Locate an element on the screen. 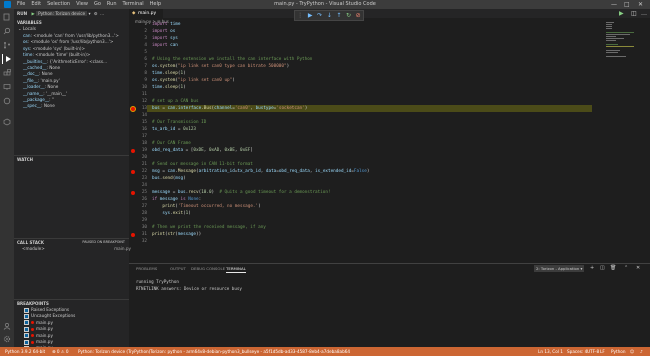 Image resolution: width=650 pixels, height=356 pixels. start-debugging-icon: ▶ is located at coordinates (32, 13).